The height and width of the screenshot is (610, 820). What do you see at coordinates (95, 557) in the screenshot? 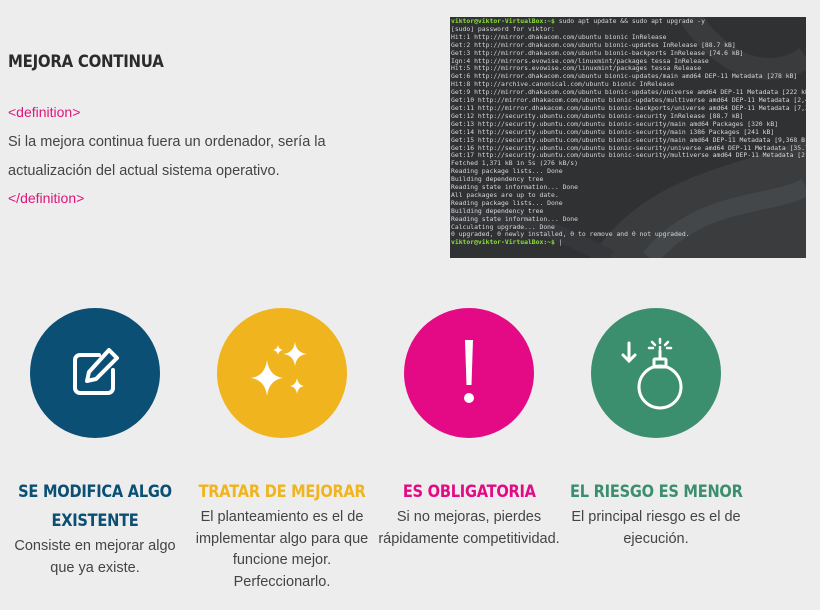
I see `feature-description: Consiste en mejorar algo que ya existe.` at bounding box center [95, 557].